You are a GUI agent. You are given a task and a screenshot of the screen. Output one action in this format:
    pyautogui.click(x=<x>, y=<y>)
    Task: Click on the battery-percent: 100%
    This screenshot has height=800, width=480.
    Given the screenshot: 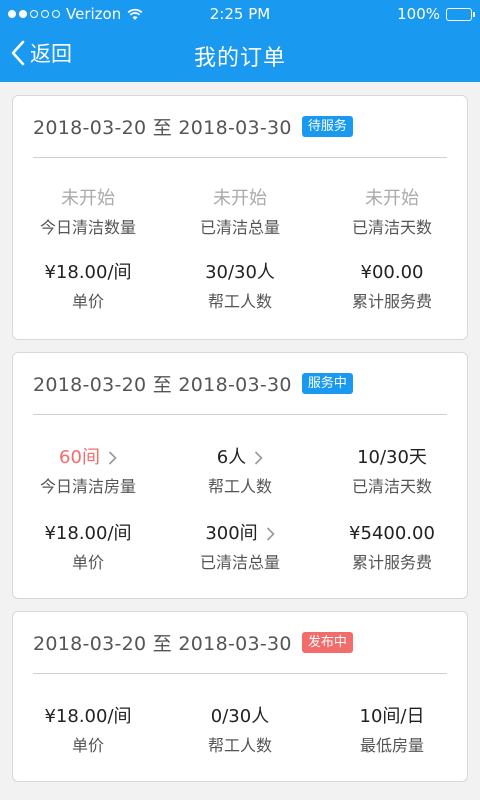 What is the action you would take?
    pyautogui.click(x=418, y=14)
    